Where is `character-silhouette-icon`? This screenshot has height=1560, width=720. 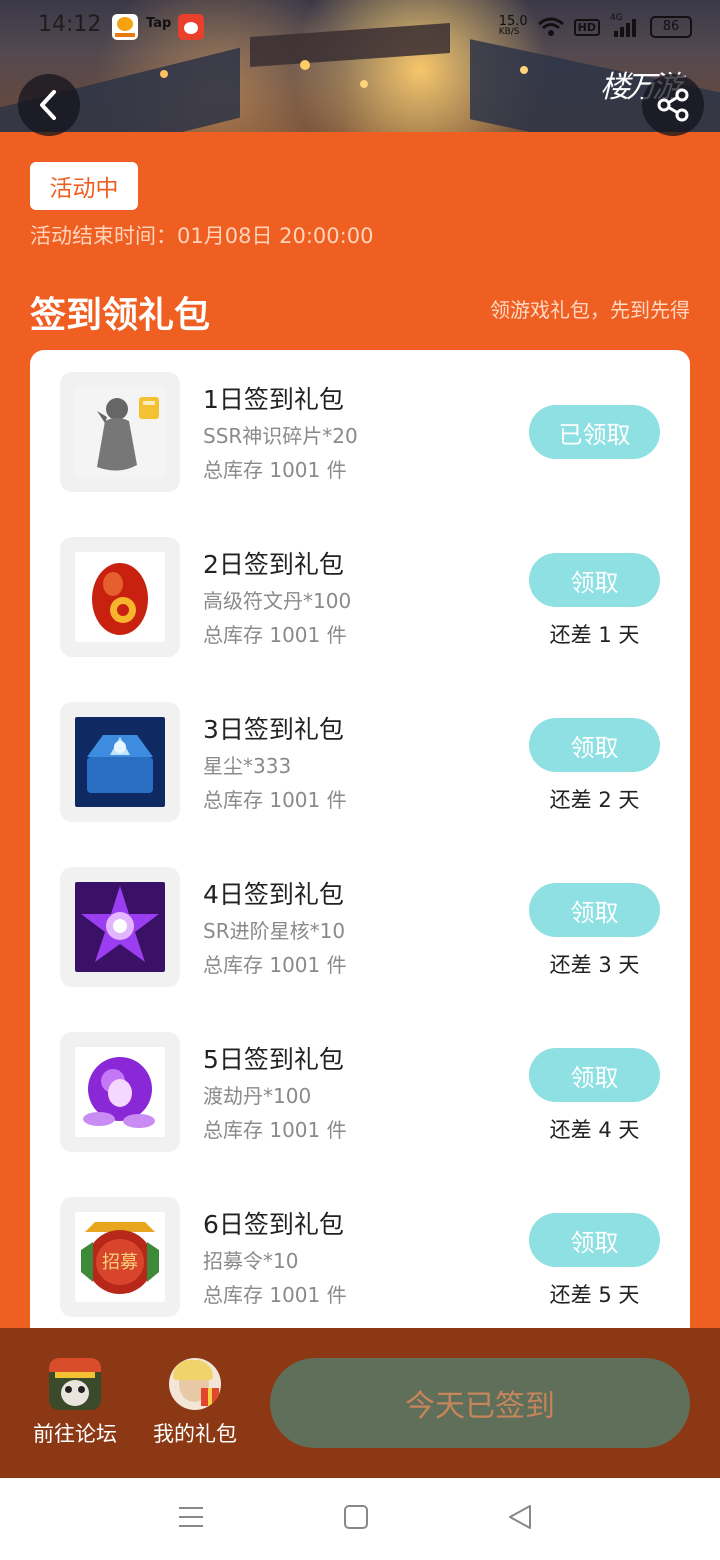
character-silhouette-icon is located at coordinates (120, 432).